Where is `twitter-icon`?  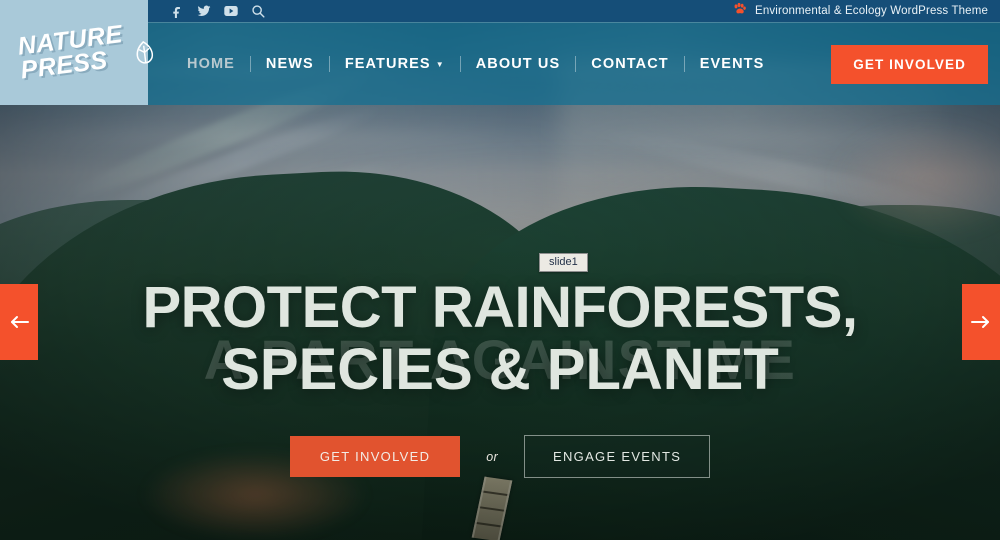 twitter-icon is located at coordinates (204, 11).